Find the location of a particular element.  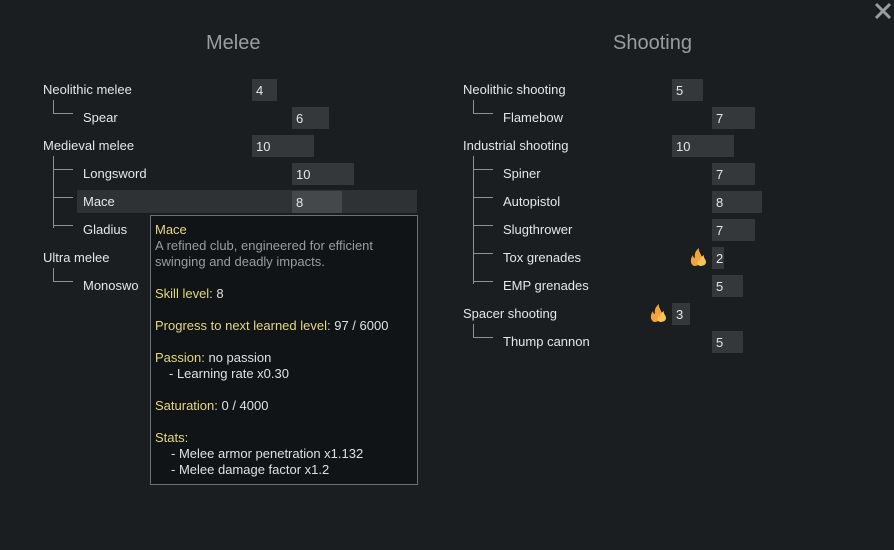

skill-value-industrial-shooting: 10 is located at coordinates (703, 146).